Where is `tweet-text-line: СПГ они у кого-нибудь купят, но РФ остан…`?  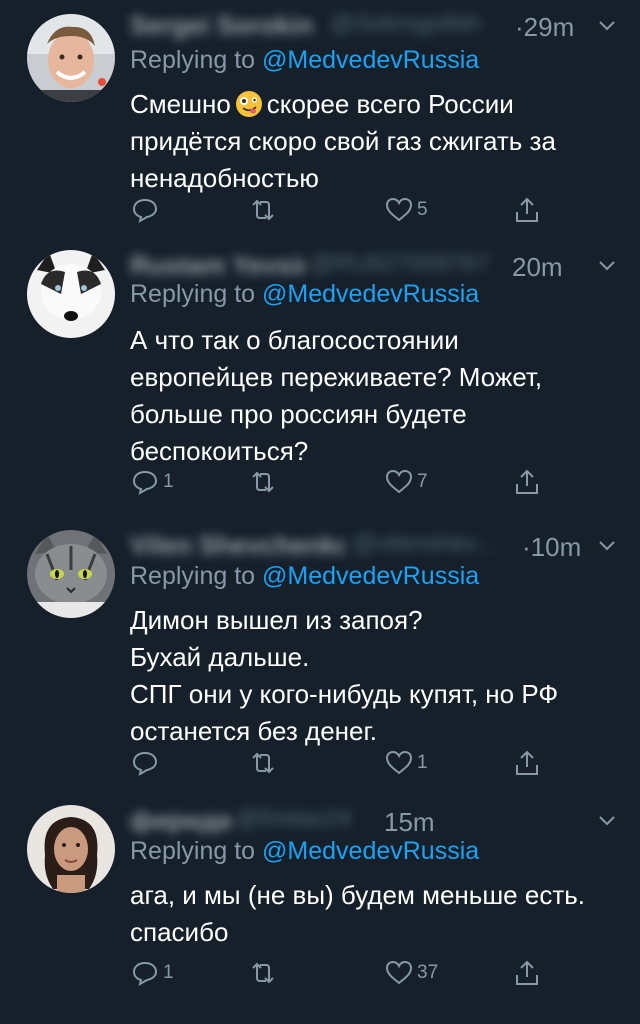 tweet-text-line: СПГ они у кого-нибудь купят, но РФ остан… is located at coordinates (344, 712).